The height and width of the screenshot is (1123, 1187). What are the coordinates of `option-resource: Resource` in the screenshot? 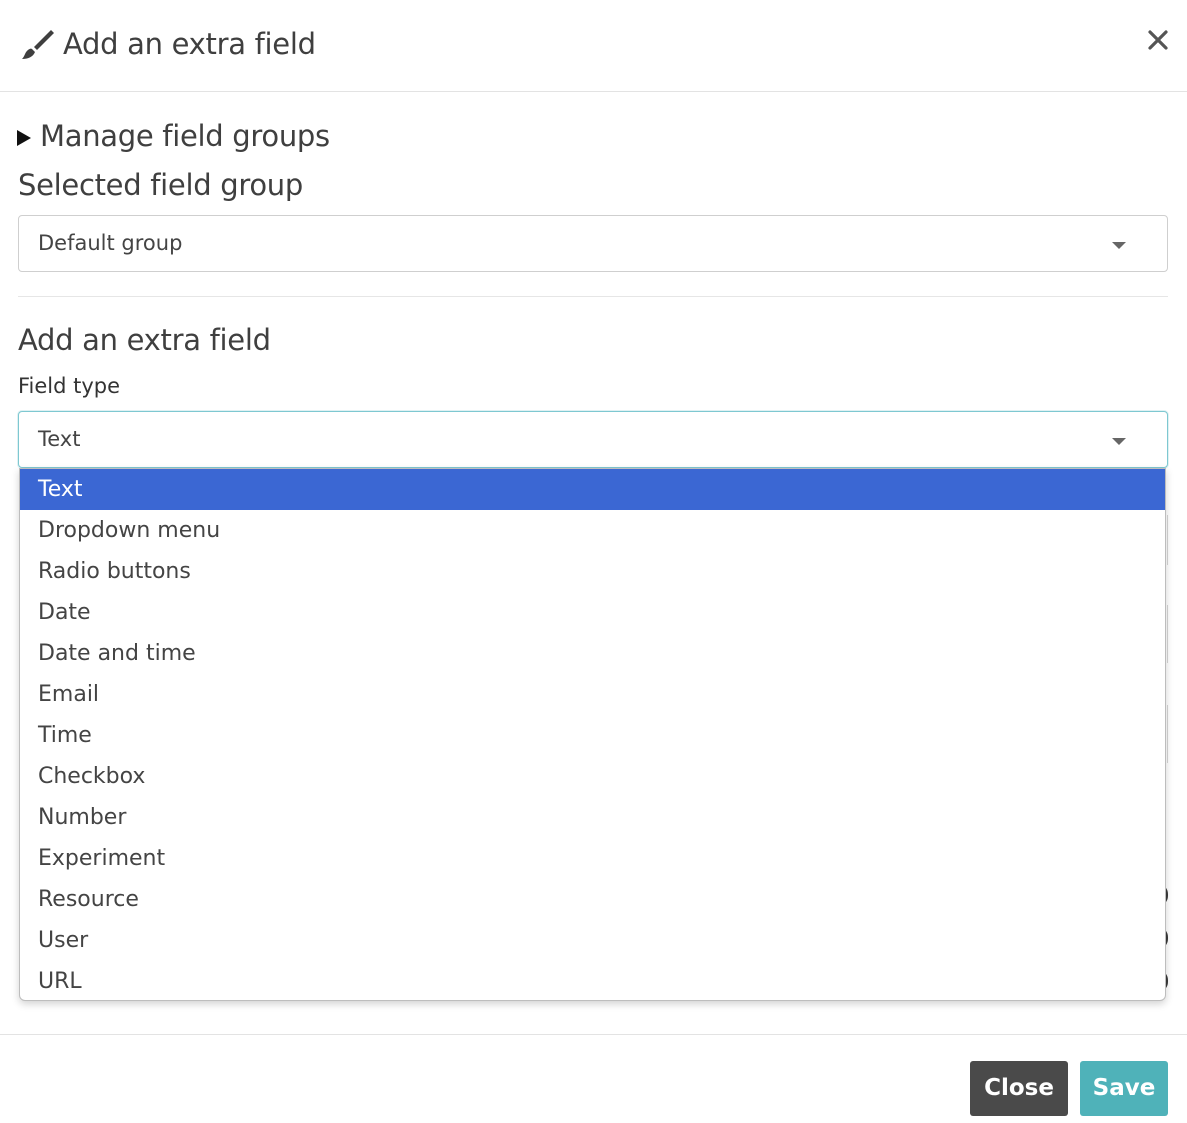 It's located at (592, 899).